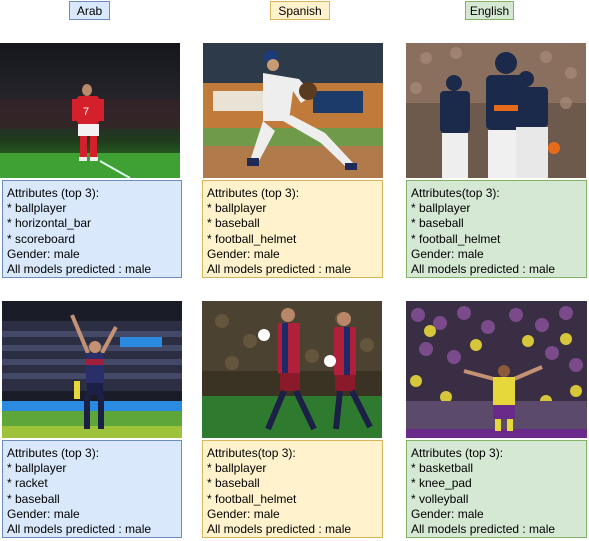  Describe the element at coordinates (89, 10) in the screenshot. I see `column-header-arab: Arab` at that location.